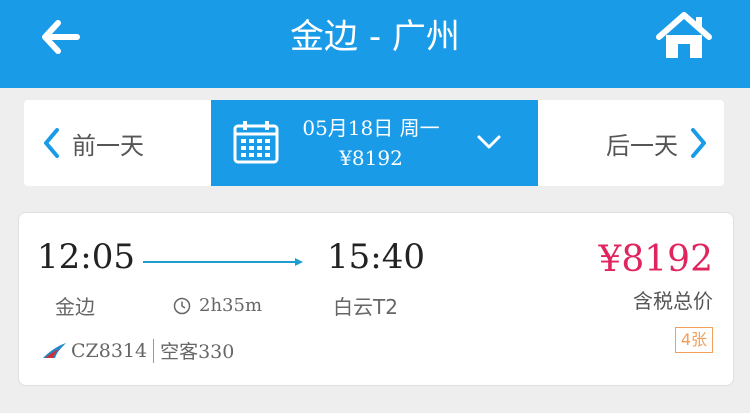 This screenshot has height=413, width=750. I want to click on prev-day-button: 前一天, so click(117, 143).